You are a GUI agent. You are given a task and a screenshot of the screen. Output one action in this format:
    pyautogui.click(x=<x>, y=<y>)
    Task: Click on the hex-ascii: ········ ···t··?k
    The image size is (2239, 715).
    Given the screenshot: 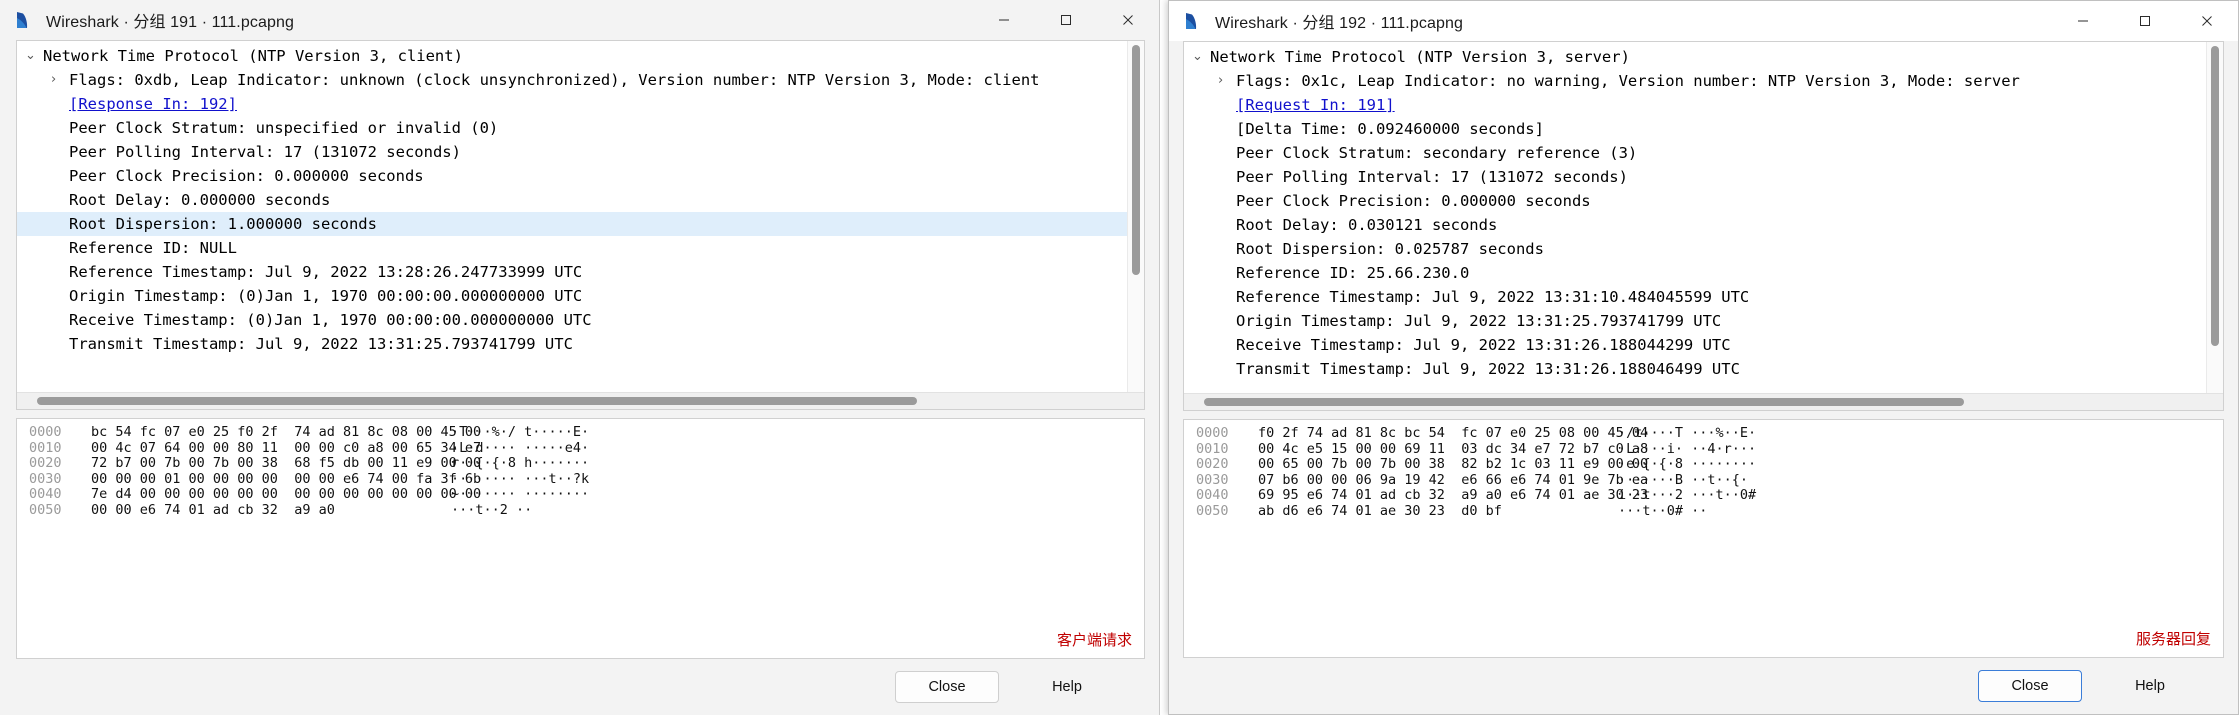 What is the action you would take?
    pyautogui.click(x=520, y=478)
    